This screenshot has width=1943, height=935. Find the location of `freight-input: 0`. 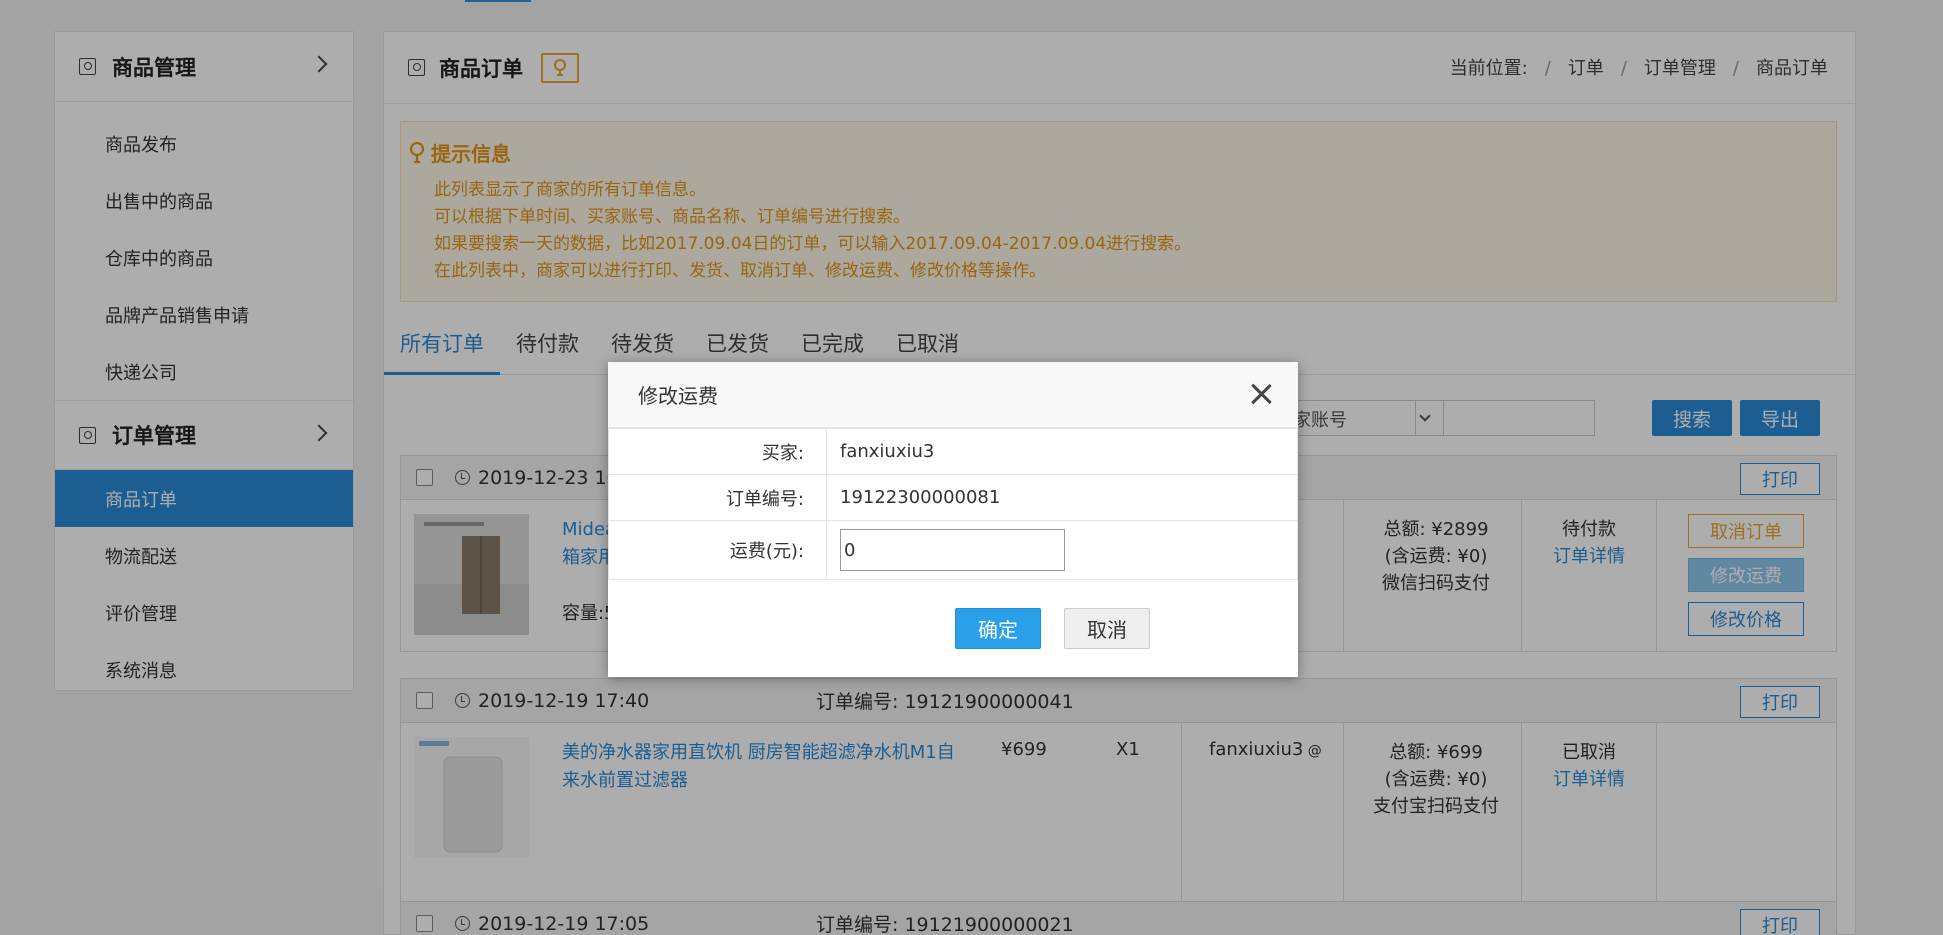

freight-input: 0 is located at coordinates (952, 550).